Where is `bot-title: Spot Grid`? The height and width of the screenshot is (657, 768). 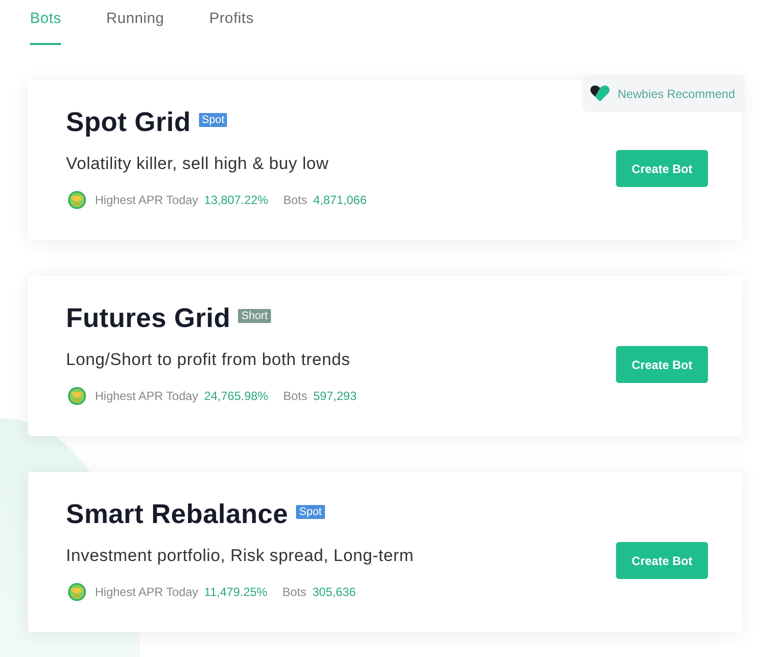
bot-title: Spot Grid is located at coordinates (128, 122).